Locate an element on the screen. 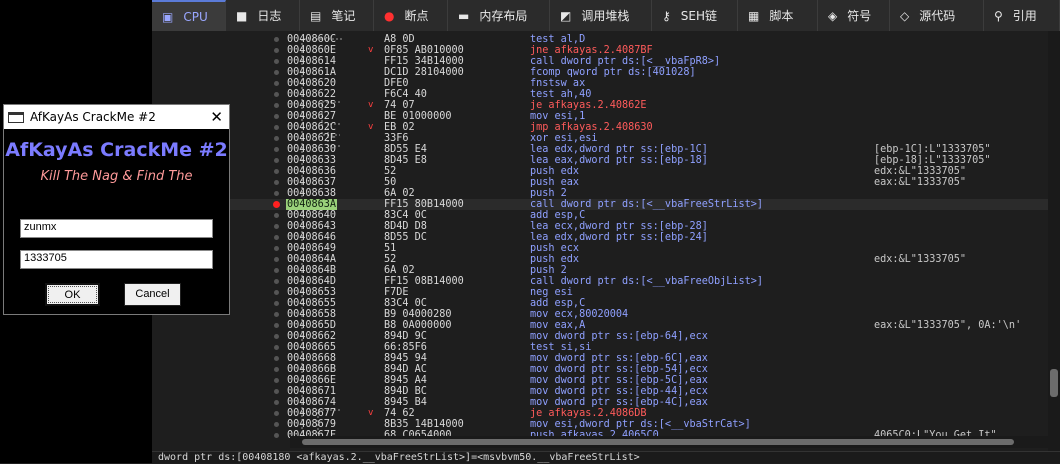  dialog-titlebar: AfKayAs CrackMe #2 ✕ is located at coordinates (116, 117).